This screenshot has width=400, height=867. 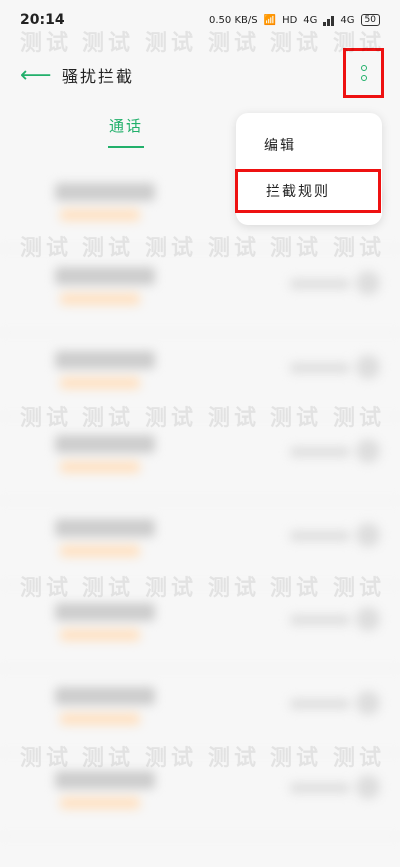 I want to click on page-title: 骚扰拦截, so click(x=98, y=76).